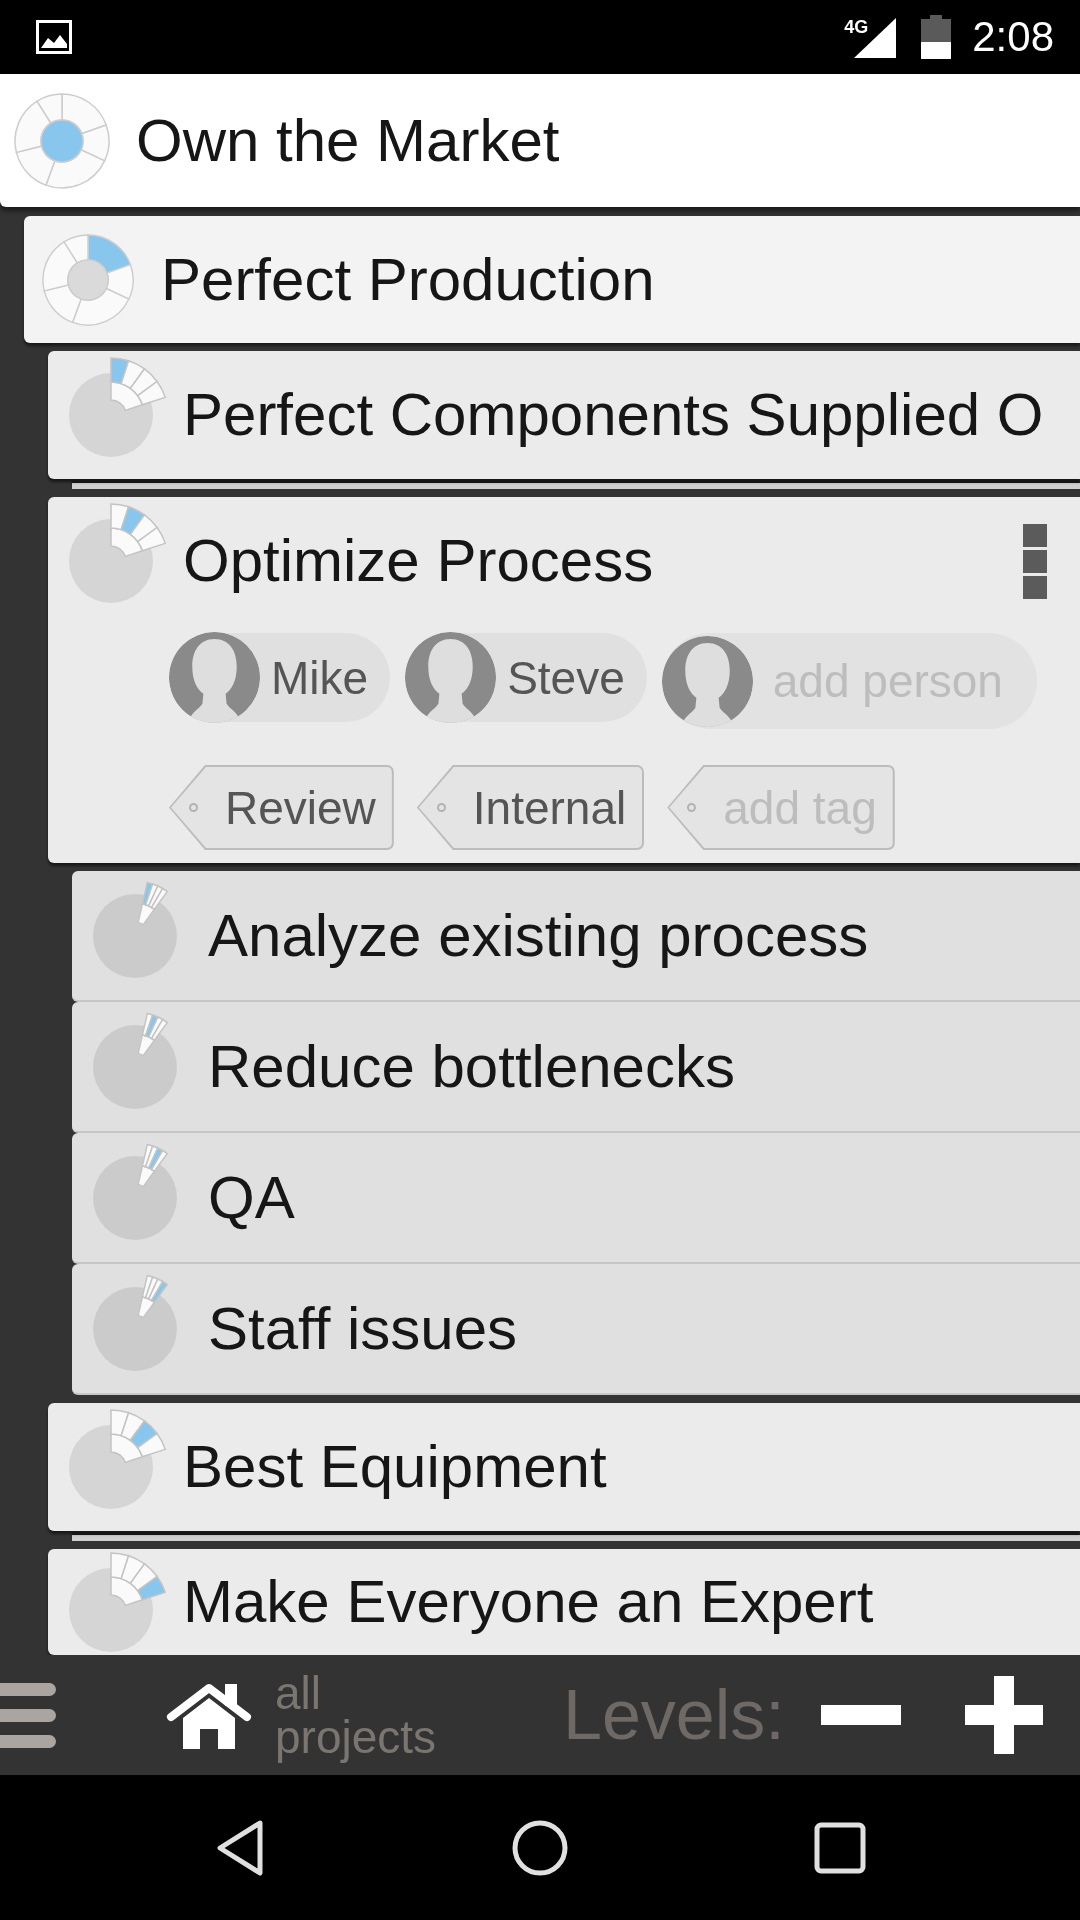 This screenshot has width=1080, height=1920. Describe the element at coordinates (528, 1602) in the screenshot. I see `task-title: Make Everyone an Expert` at that location.